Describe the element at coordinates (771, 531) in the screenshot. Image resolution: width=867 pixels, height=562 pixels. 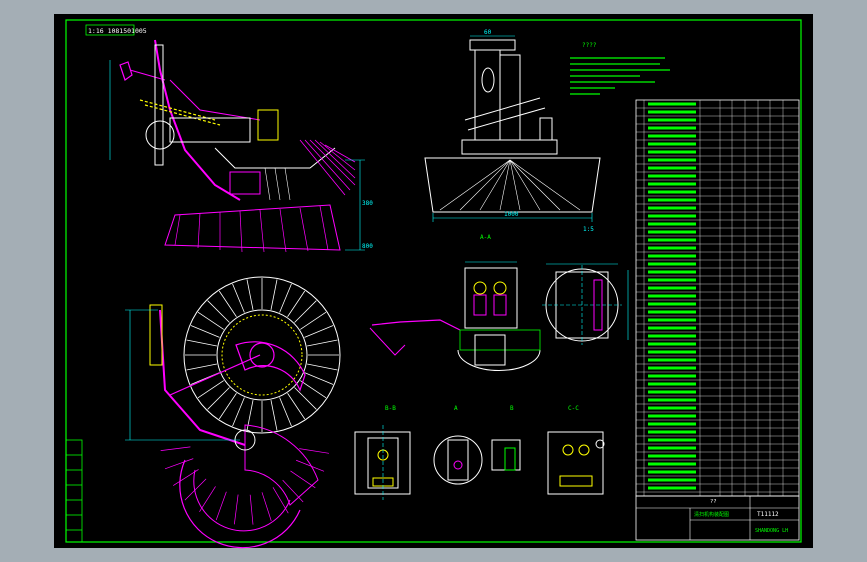
I see `company-name: SHANDONG LH` at that location.